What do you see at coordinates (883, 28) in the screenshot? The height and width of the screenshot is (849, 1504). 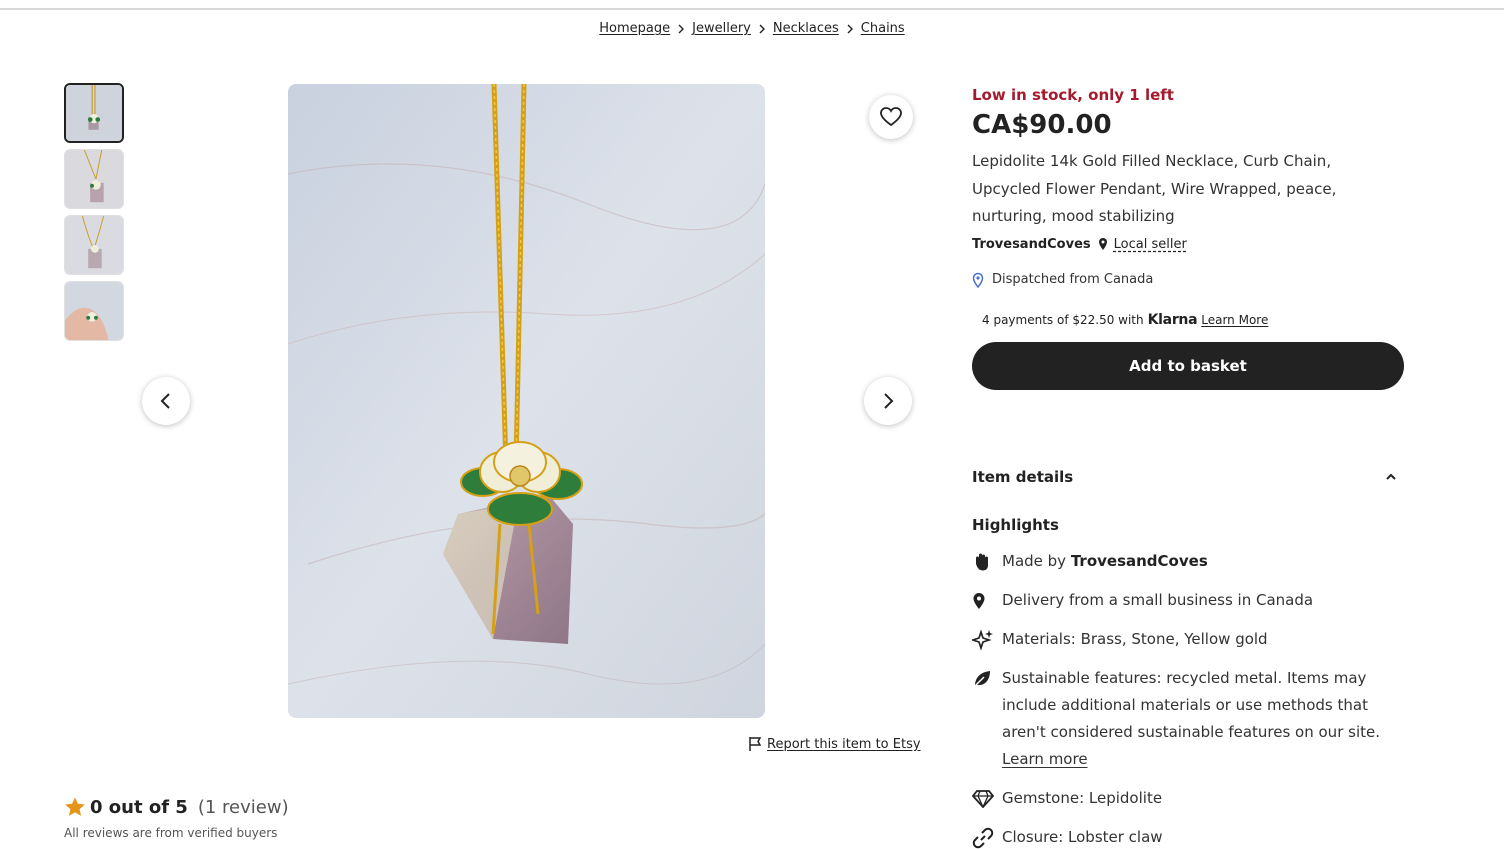 I see `breadcrumb-chains: Chains` at bounding box center [883, 28].